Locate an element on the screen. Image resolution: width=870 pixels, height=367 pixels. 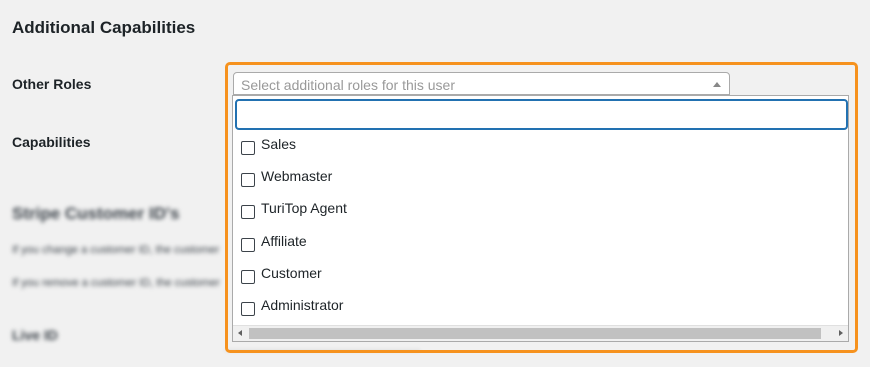
role-option-label: Webmaster is located at coordinates (297, 176).